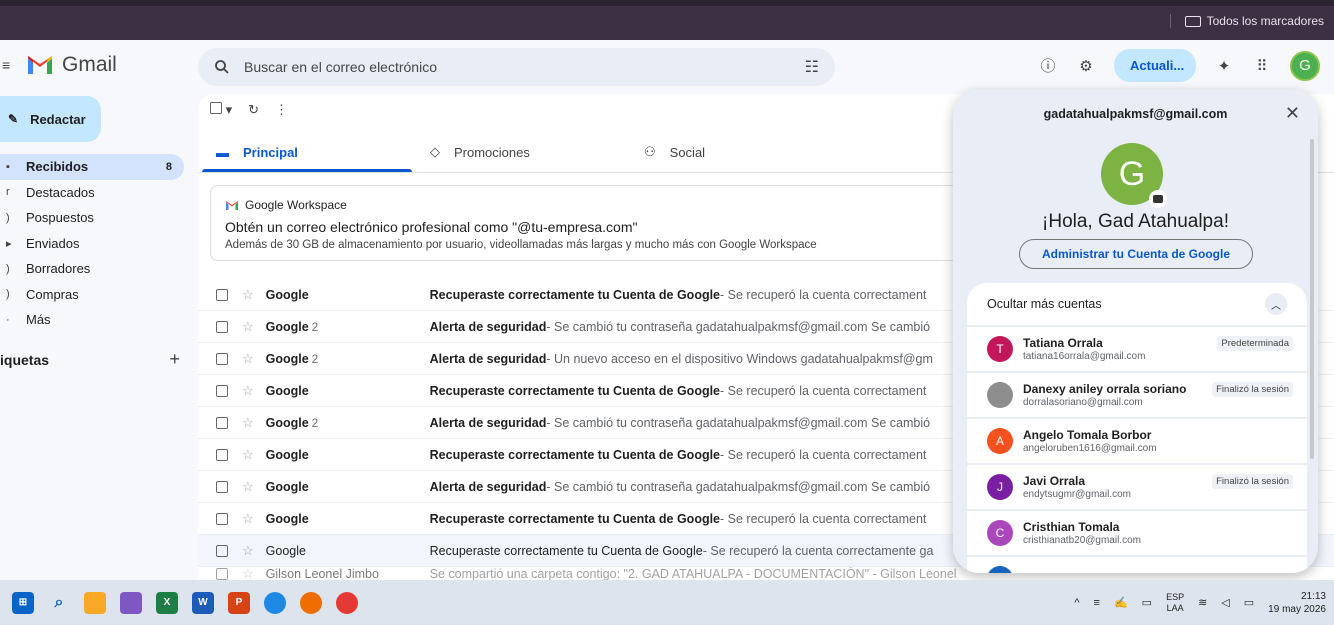 This screenshot has height=625, width=1334. Describe the element at coordinates (203, 602) in the screenshot. I see `word-icon: W` at that location.